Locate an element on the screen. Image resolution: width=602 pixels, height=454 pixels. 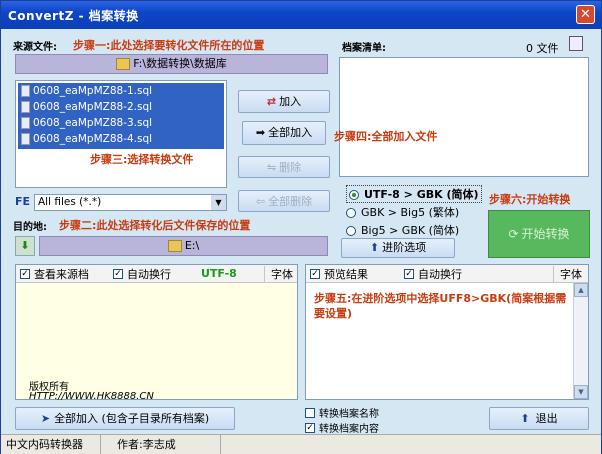
result-preview-text: 步骤五:在进阶选项中选择UFF8>GBK(简案根据需要设置) ▲ ▼ is located at coordinates (447, 341).